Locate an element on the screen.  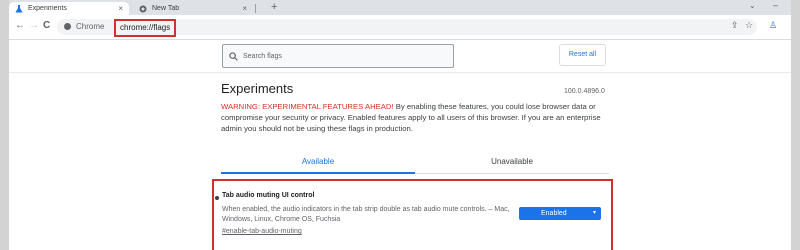
search-icon is located at coordinates (233, 56).